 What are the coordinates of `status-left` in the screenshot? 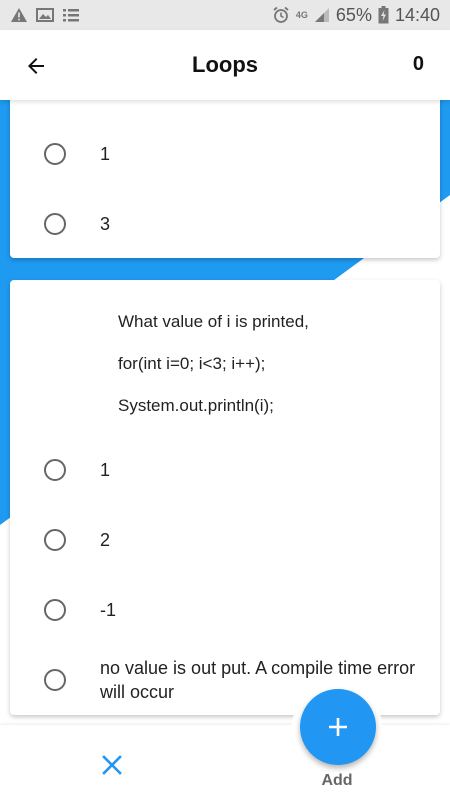 It's located at (45, 15).